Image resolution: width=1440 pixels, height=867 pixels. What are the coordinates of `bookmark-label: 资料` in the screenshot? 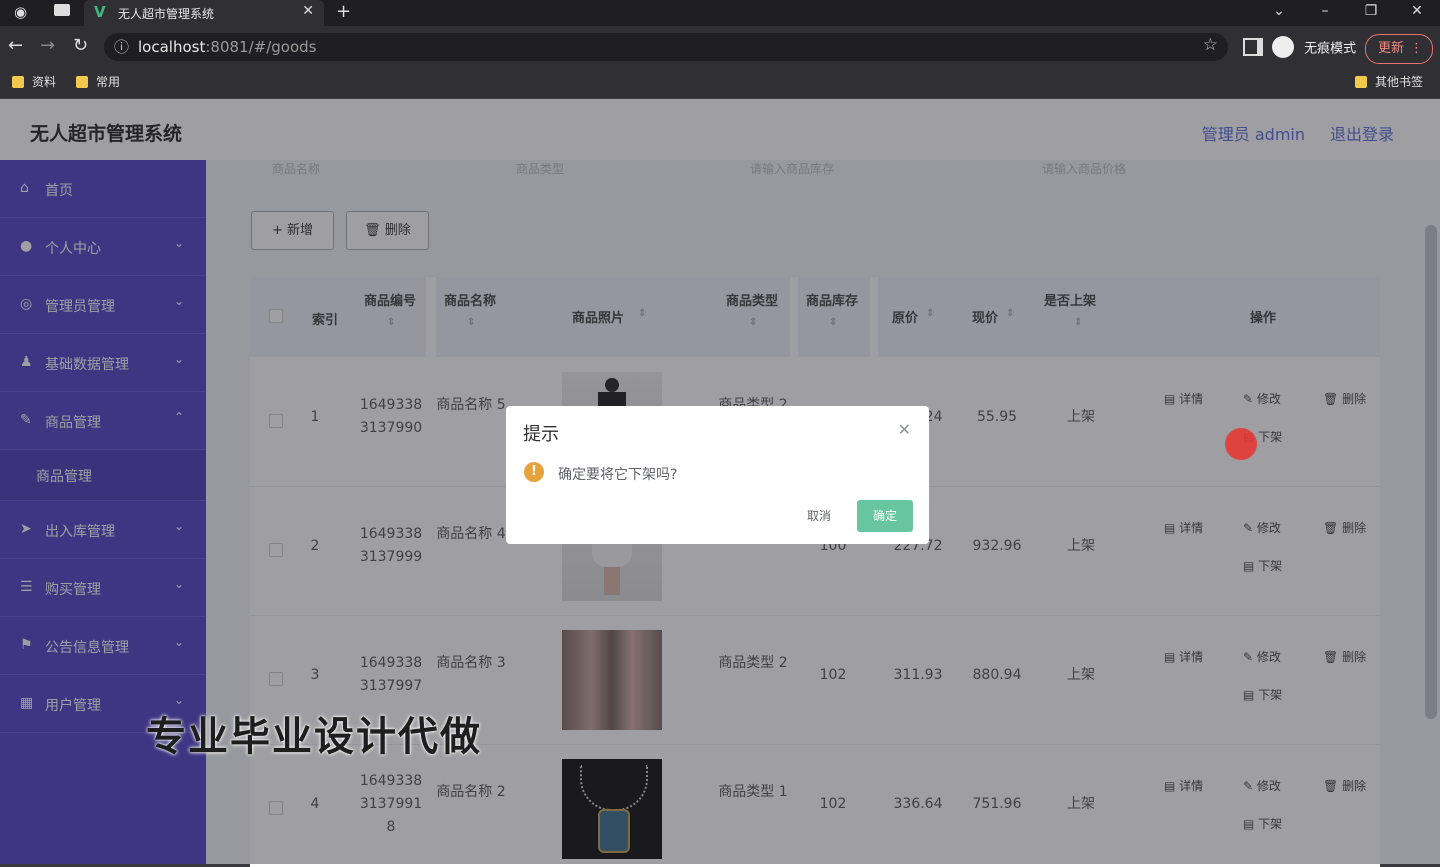 It's located at (44, 82).